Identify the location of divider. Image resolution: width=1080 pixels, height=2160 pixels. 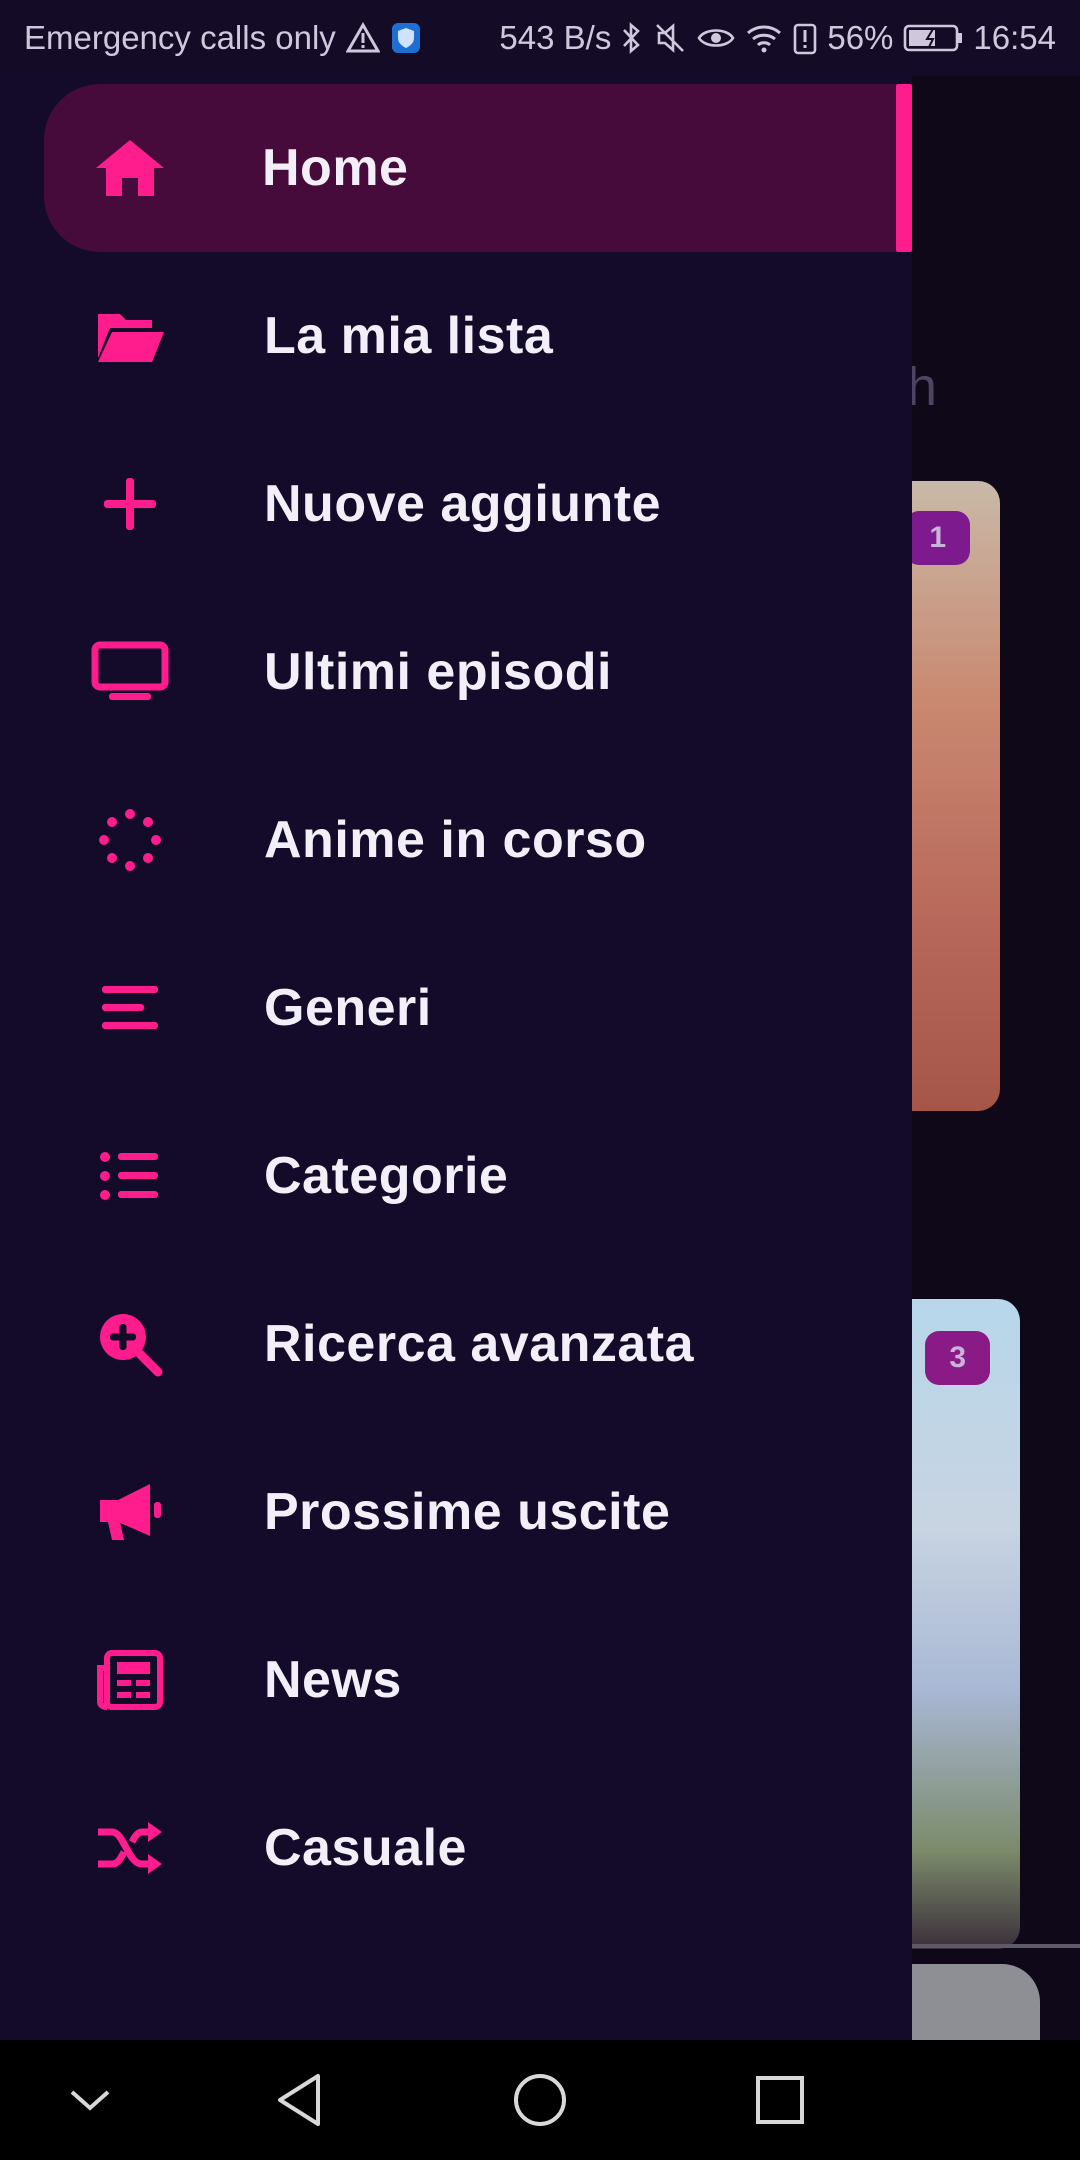
(990, 1946).